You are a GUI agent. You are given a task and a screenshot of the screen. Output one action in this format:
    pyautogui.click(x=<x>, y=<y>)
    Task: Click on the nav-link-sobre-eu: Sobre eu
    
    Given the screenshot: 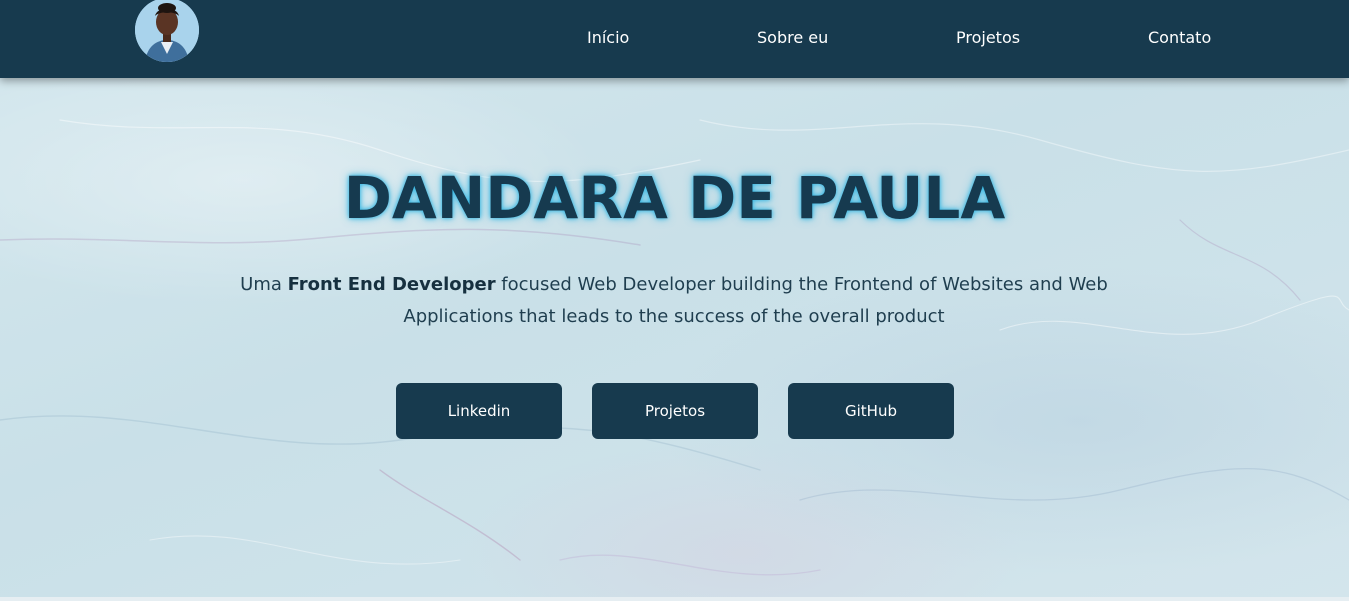 What is the action you would take?
    pyautogui.click(x=792, y=38)
    